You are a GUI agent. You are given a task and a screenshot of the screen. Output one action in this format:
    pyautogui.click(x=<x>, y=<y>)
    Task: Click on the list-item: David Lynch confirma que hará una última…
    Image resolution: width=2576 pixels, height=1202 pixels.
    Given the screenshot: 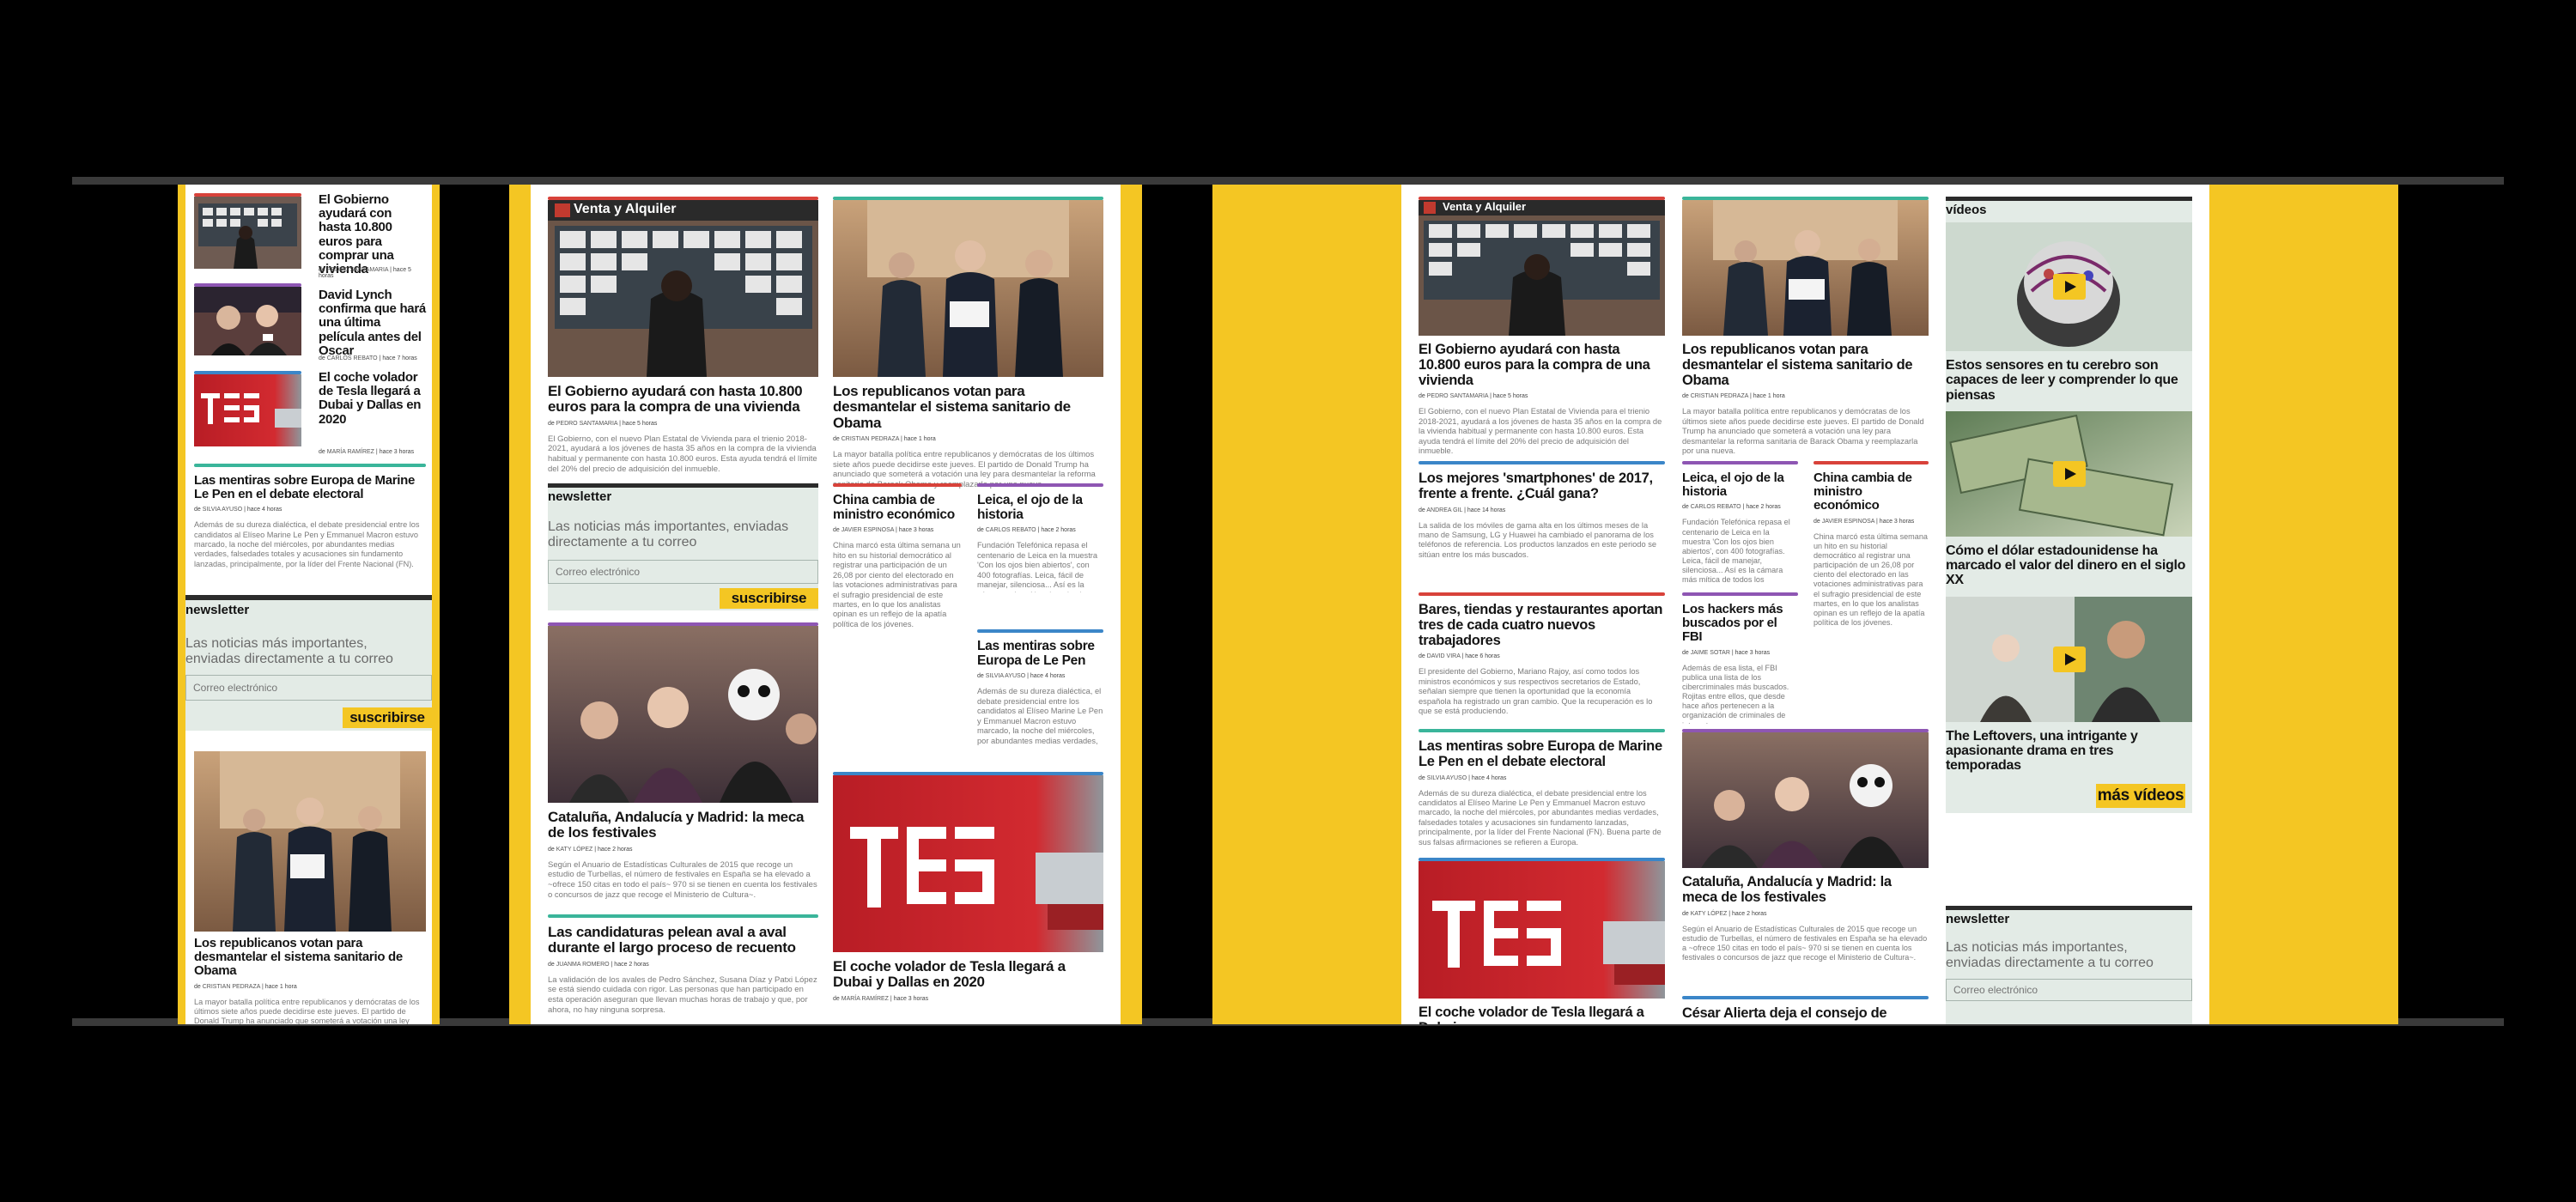 What is the action you would take?
    pyautogui.click(x=310, y=322)
    